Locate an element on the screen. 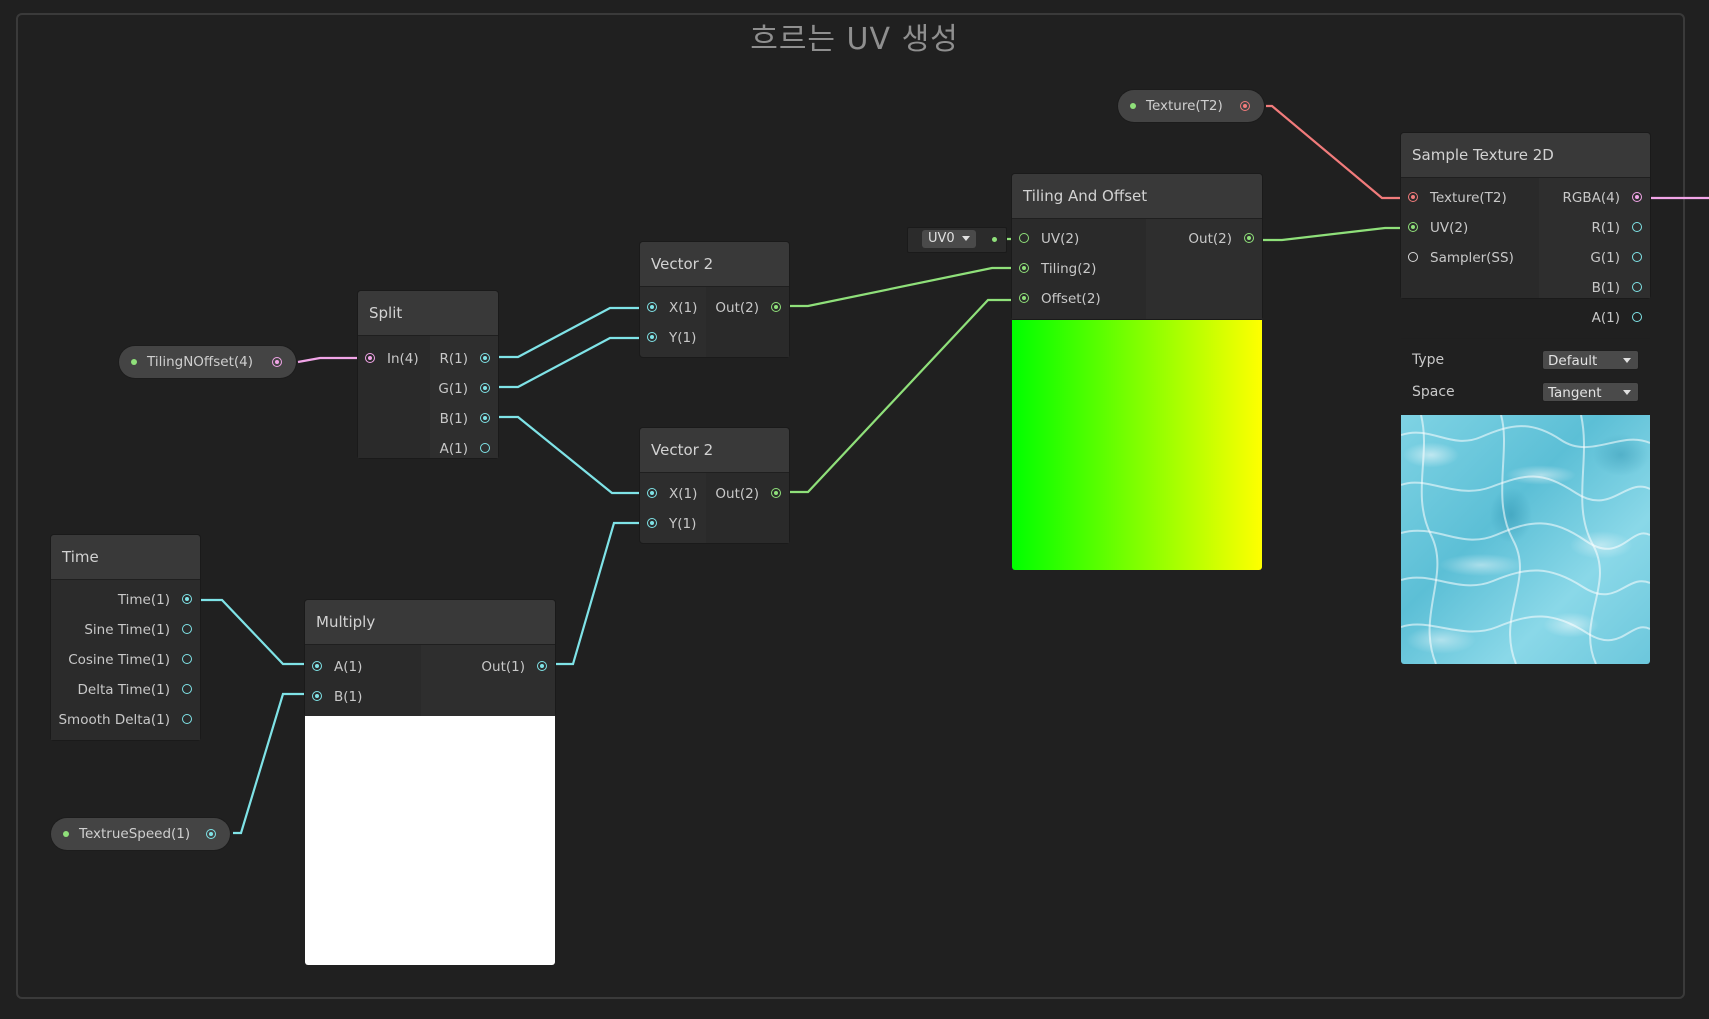 This screenshot has height=1019, width=1709. output-port-delta-time: Delta Time(1) is located at coordinates (125, 690).